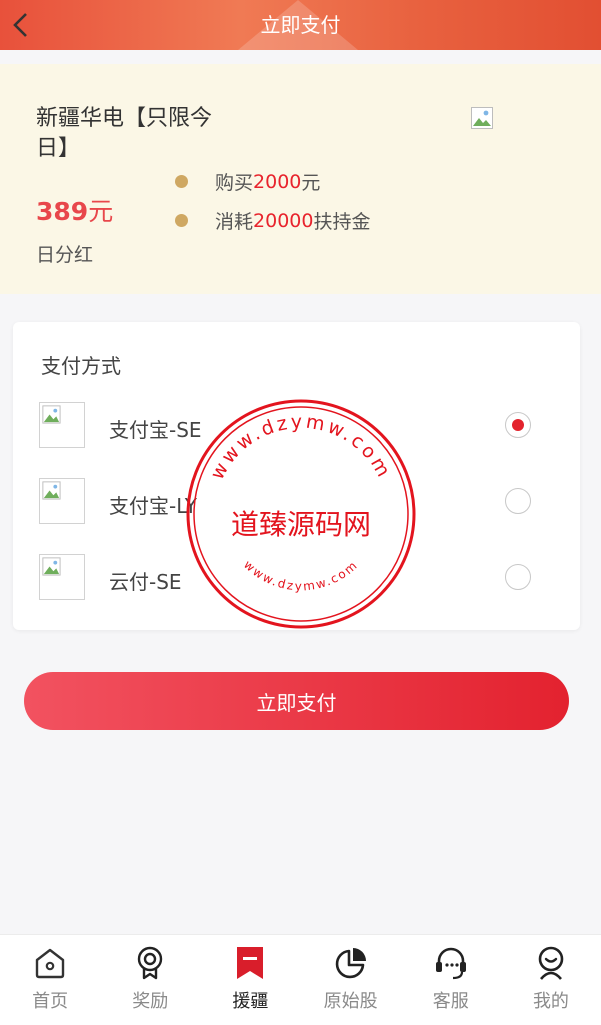 The width and height of the screenshot is (601, 1025). I want to click on bullet-purchase: 购买 2000 元, so click(247, 181).